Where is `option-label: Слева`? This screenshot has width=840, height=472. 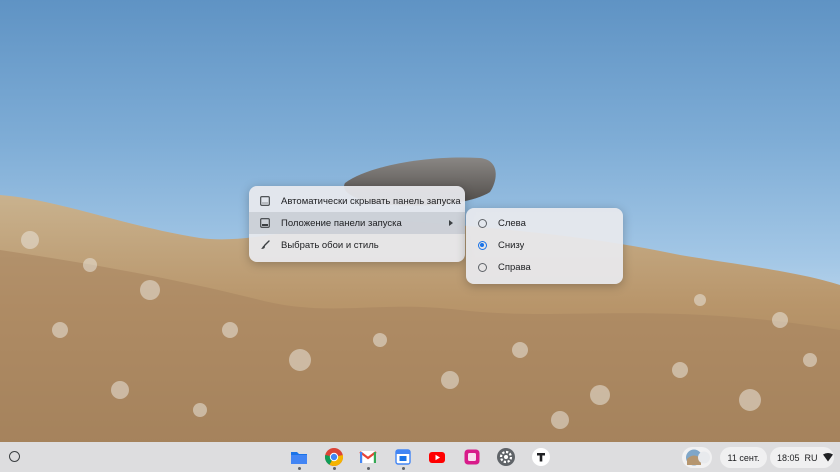
option-label: Слева is located at coordinates (512, 223).